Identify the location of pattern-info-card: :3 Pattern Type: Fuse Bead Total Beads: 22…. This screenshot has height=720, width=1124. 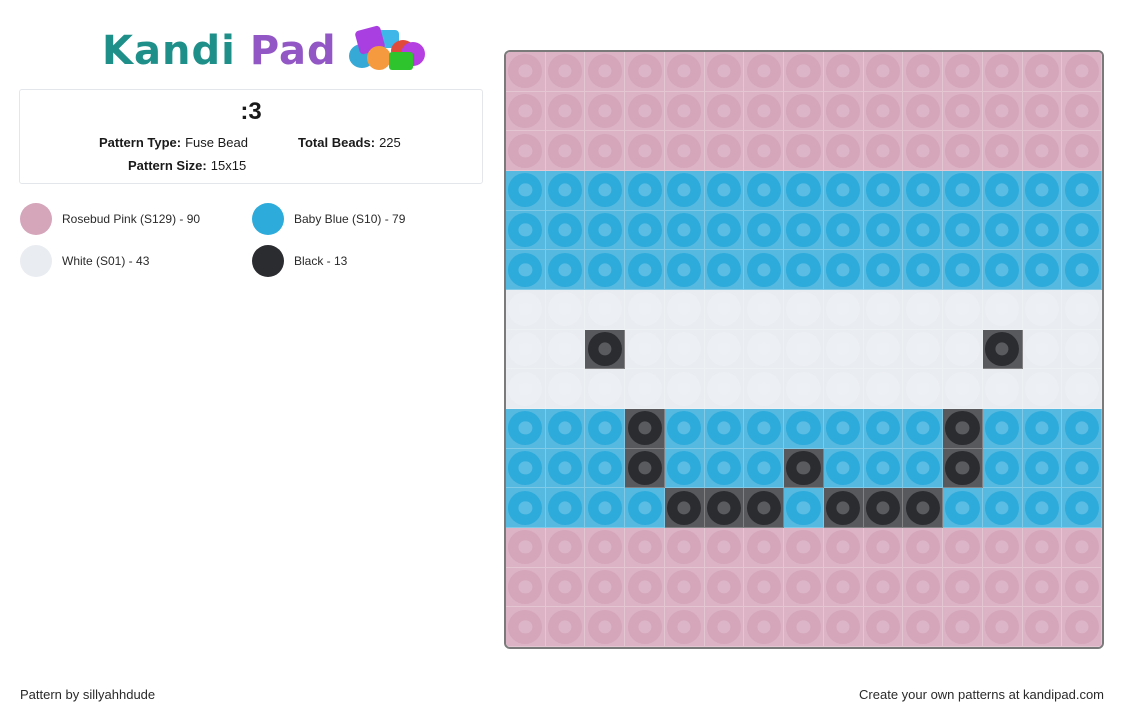
(251, 136).